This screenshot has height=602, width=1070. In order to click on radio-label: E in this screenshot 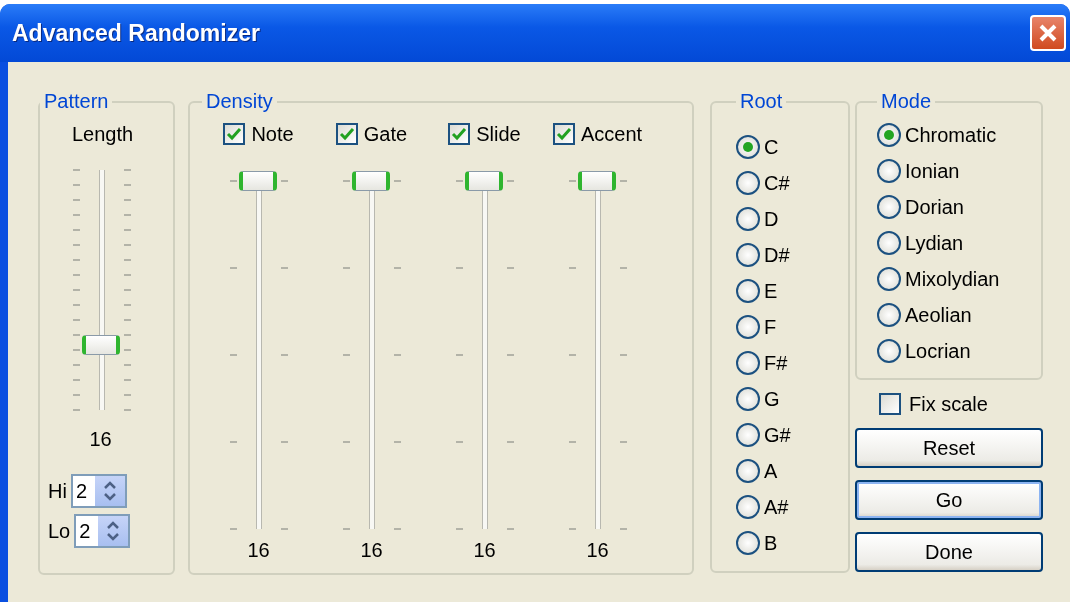, I will do `click(771, 291)`.